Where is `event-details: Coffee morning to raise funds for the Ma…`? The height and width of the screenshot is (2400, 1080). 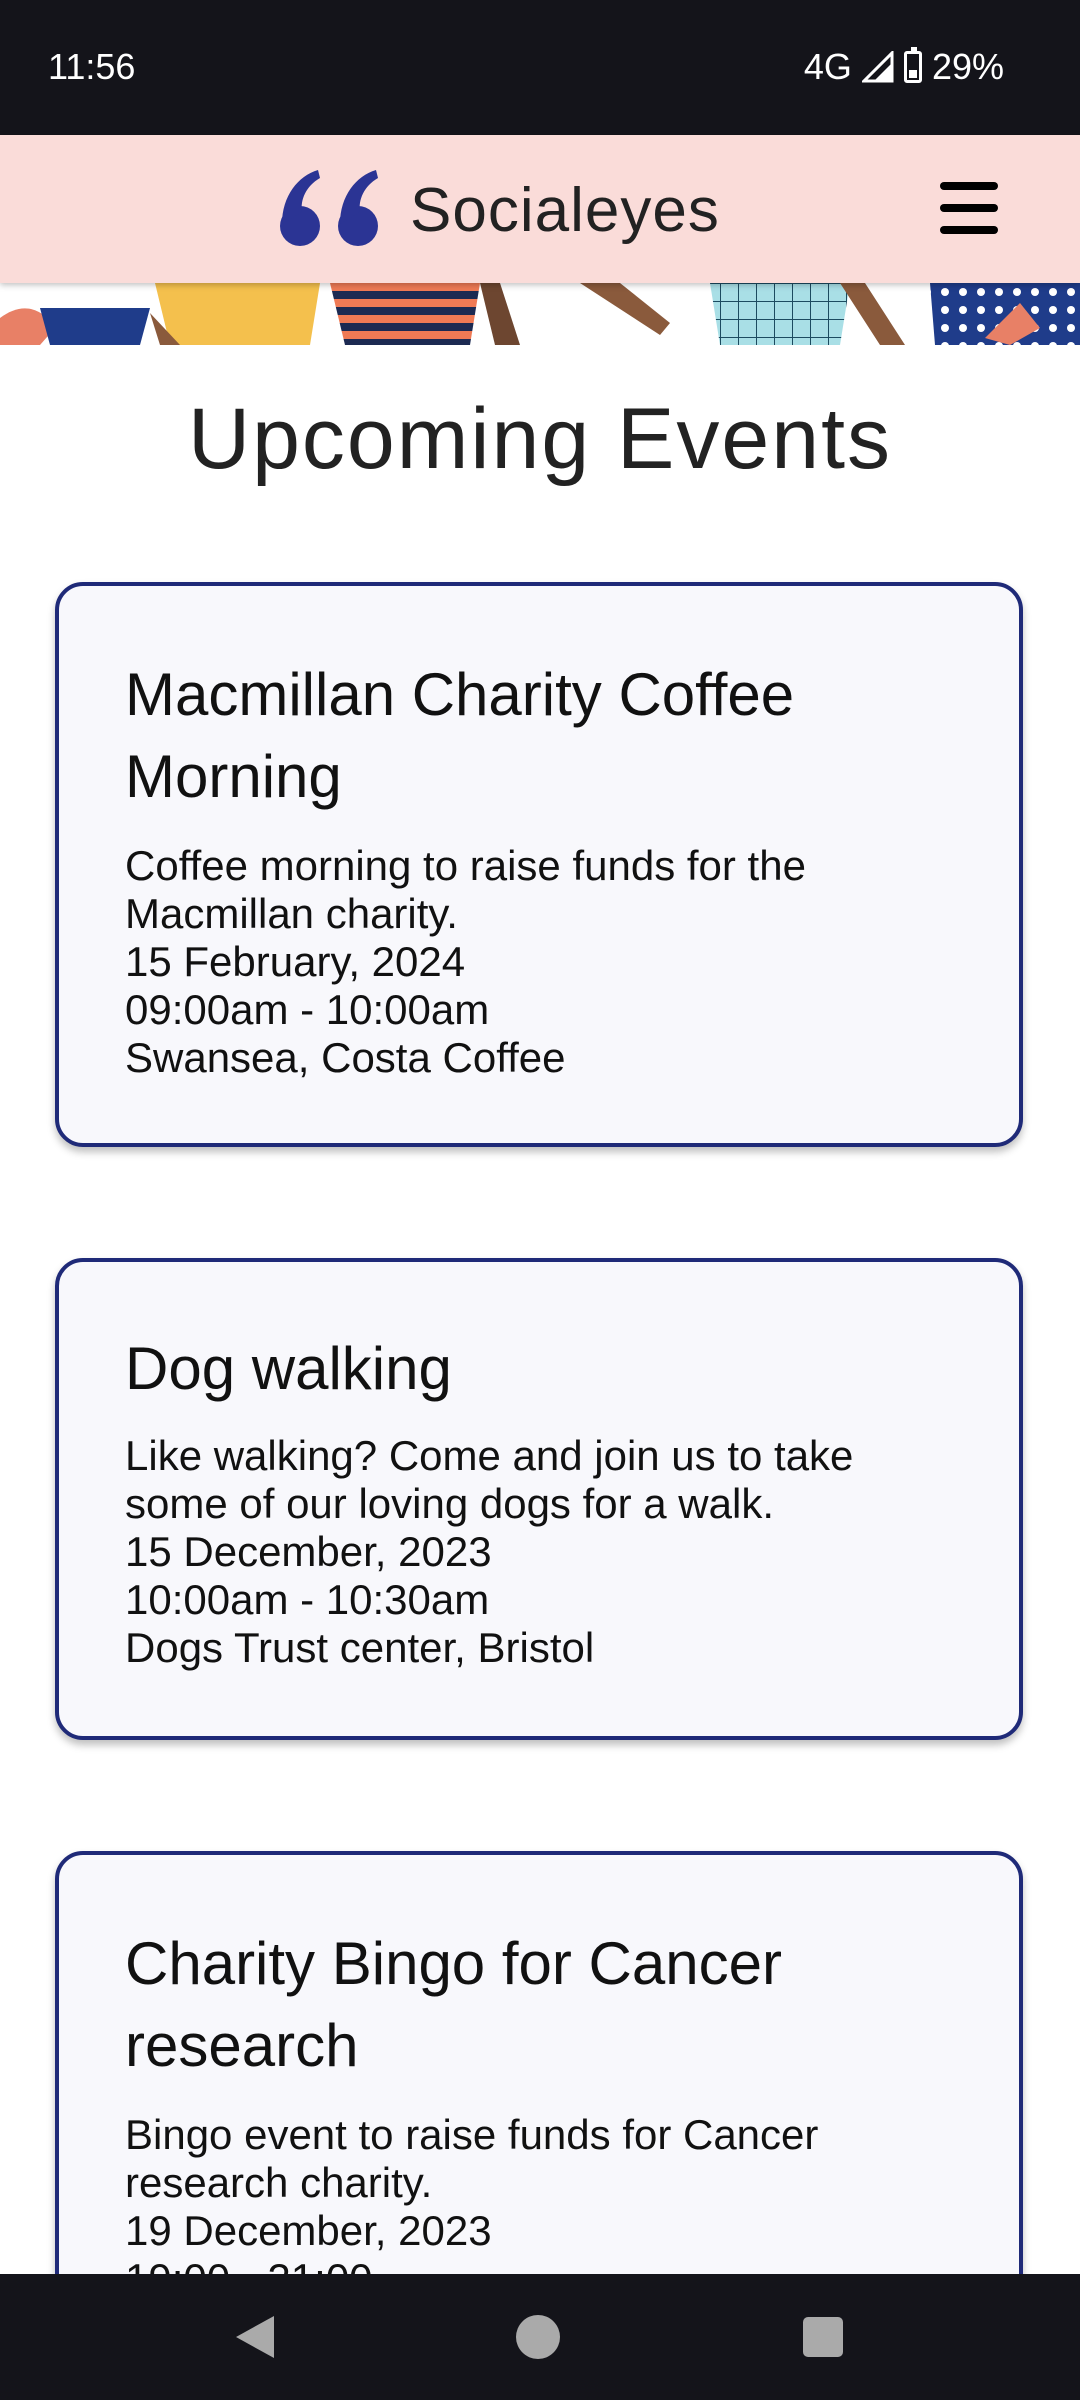
event-details: Coffee morning to raise funds for the Ma… is located at coordinates (542, 962).